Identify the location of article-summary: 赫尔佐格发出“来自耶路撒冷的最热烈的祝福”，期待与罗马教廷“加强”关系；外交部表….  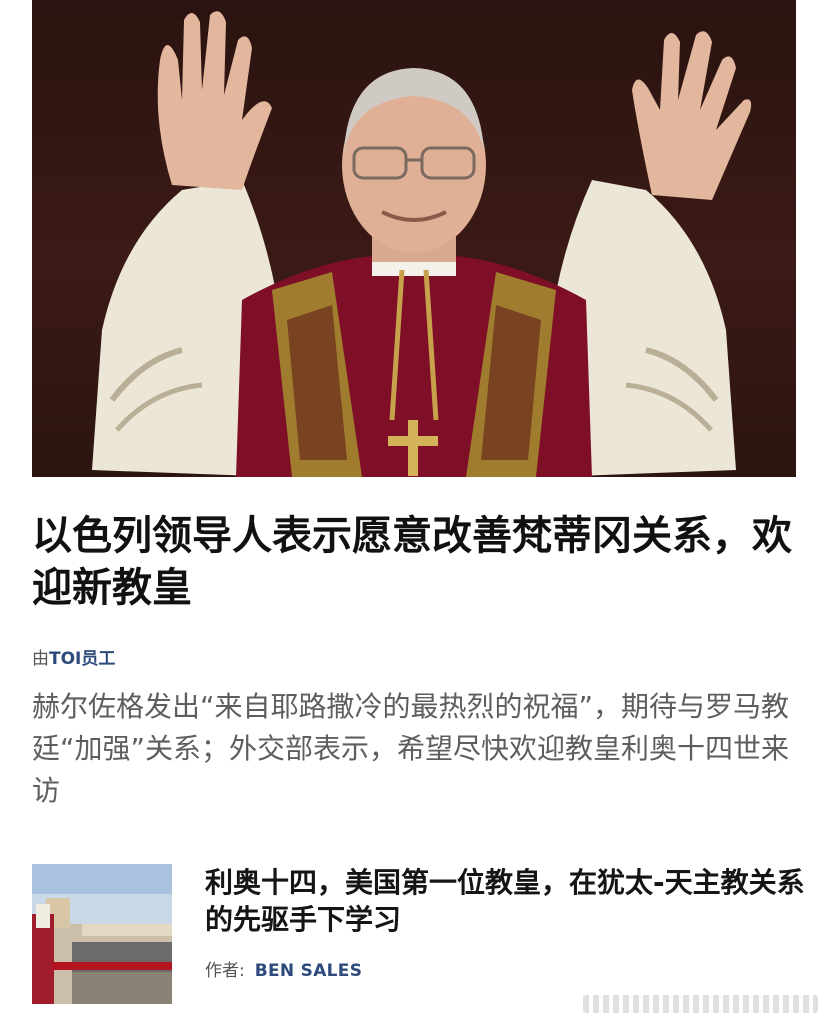
(411, 748).